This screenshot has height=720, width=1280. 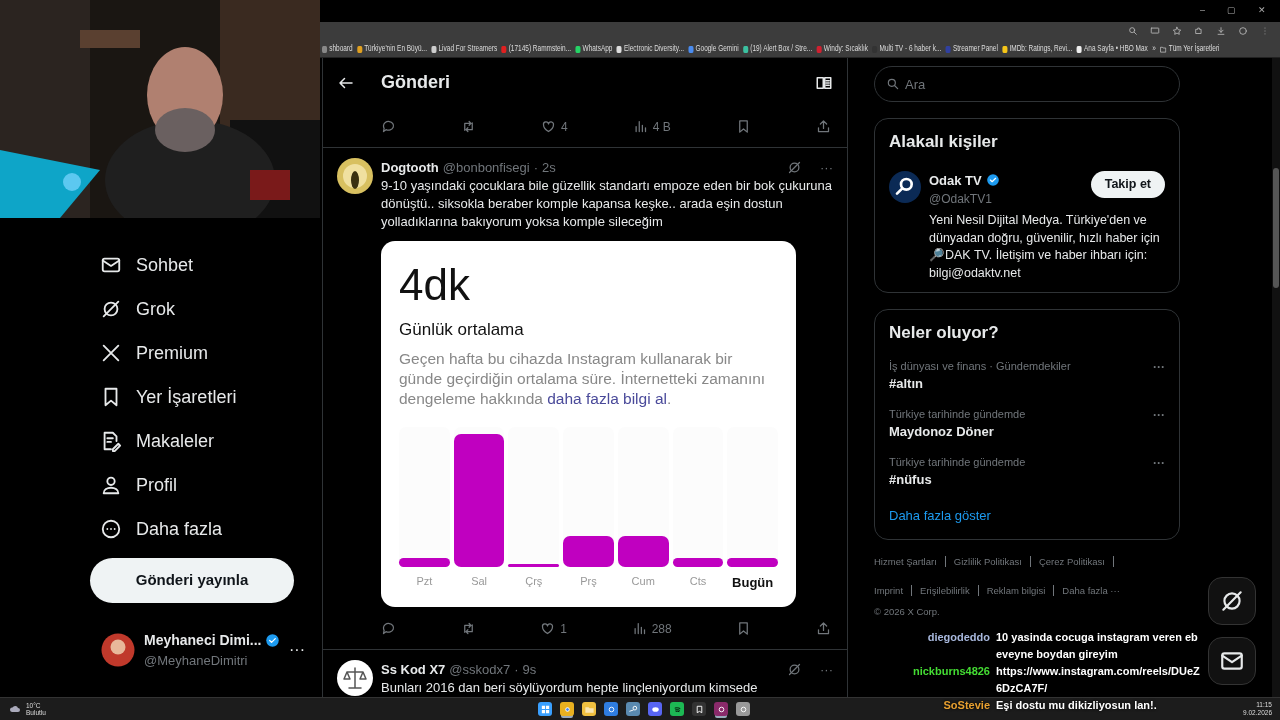 What do you see at coordinates (206, 353) in the screenshot?
I see `nav-item: Premium` at bounding box center [206, 353].